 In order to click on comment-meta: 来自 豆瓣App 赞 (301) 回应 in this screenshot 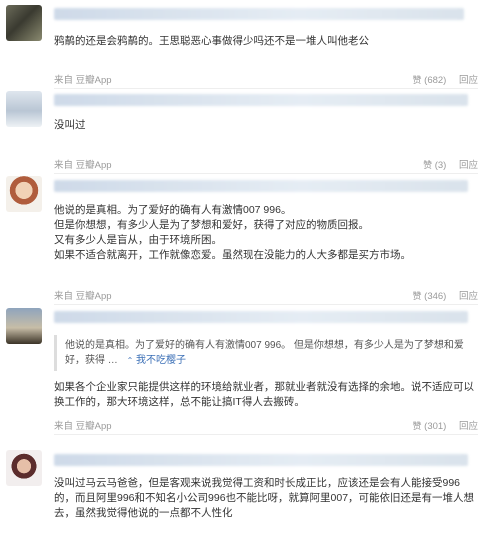, I will do `click(266, 425)`.